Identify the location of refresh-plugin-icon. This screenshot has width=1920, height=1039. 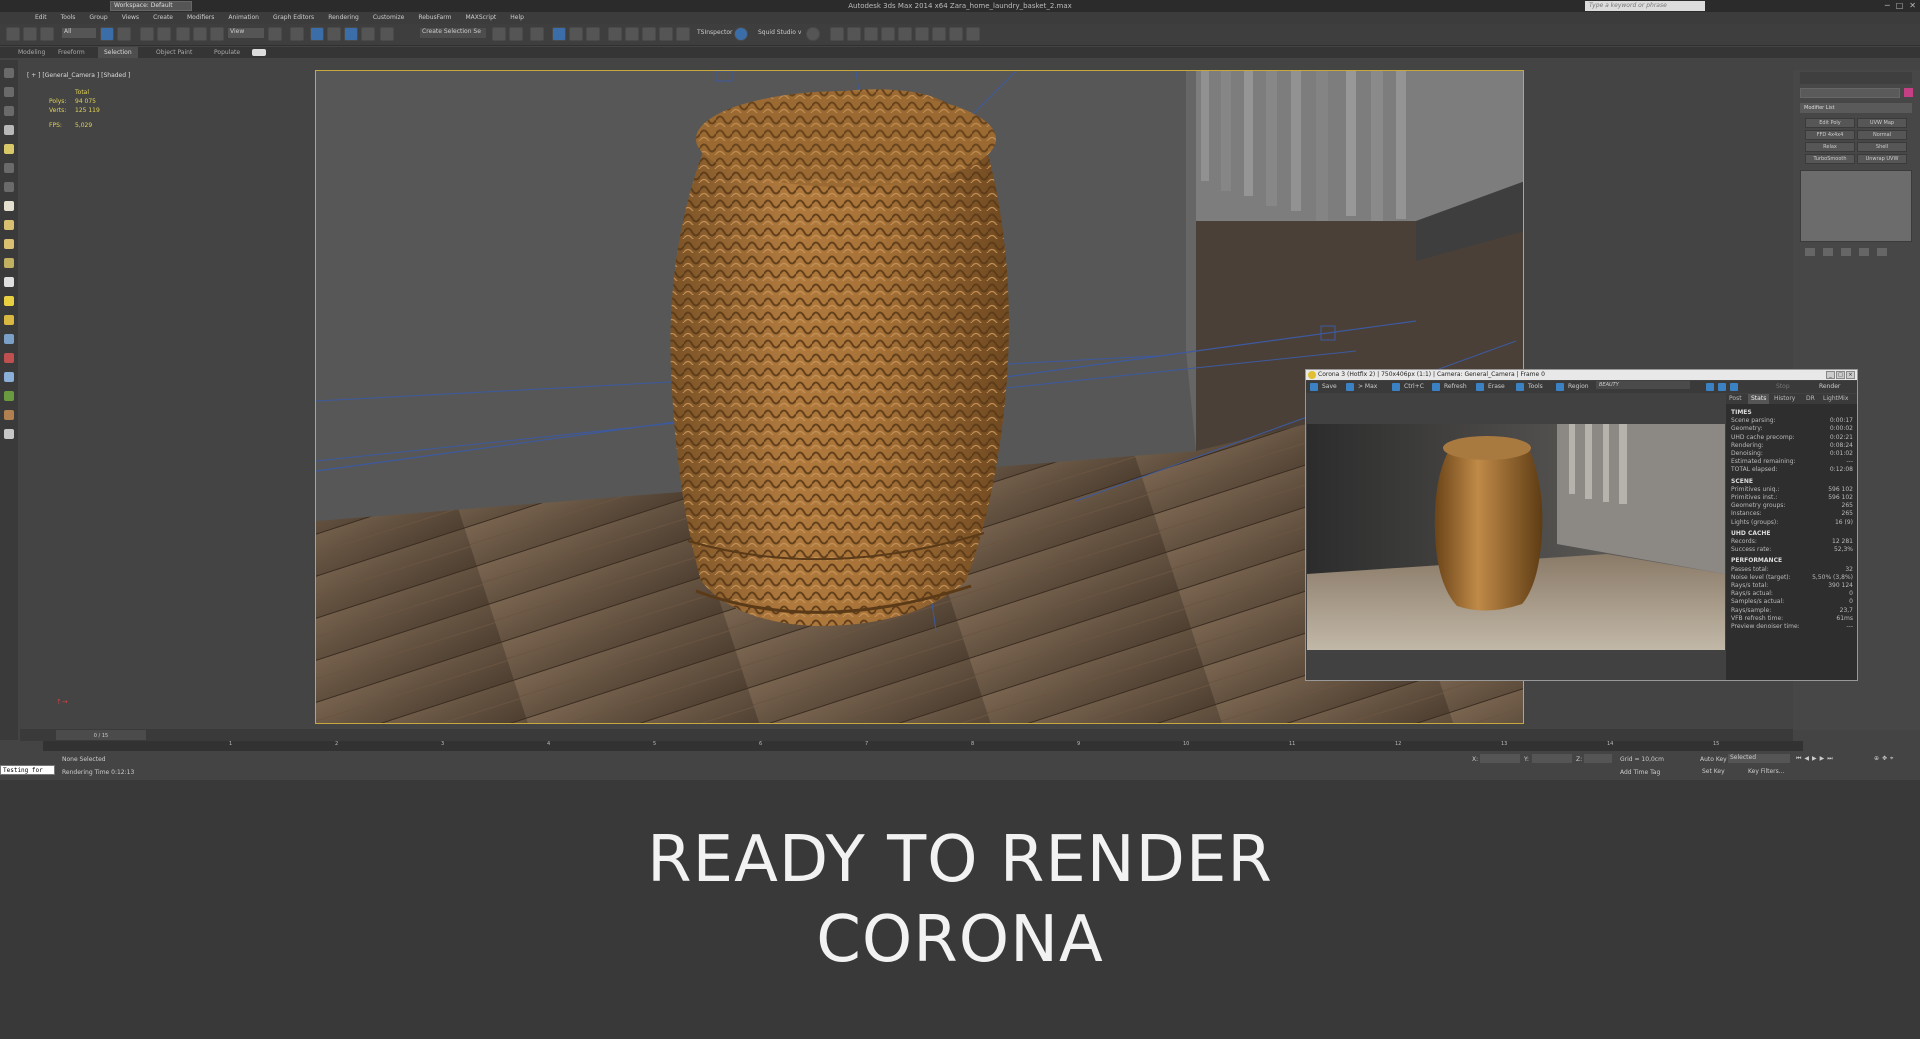
(813, 34).